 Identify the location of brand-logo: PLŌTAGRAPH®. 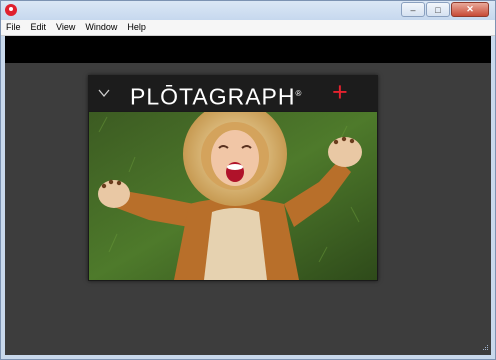
(216, 95).